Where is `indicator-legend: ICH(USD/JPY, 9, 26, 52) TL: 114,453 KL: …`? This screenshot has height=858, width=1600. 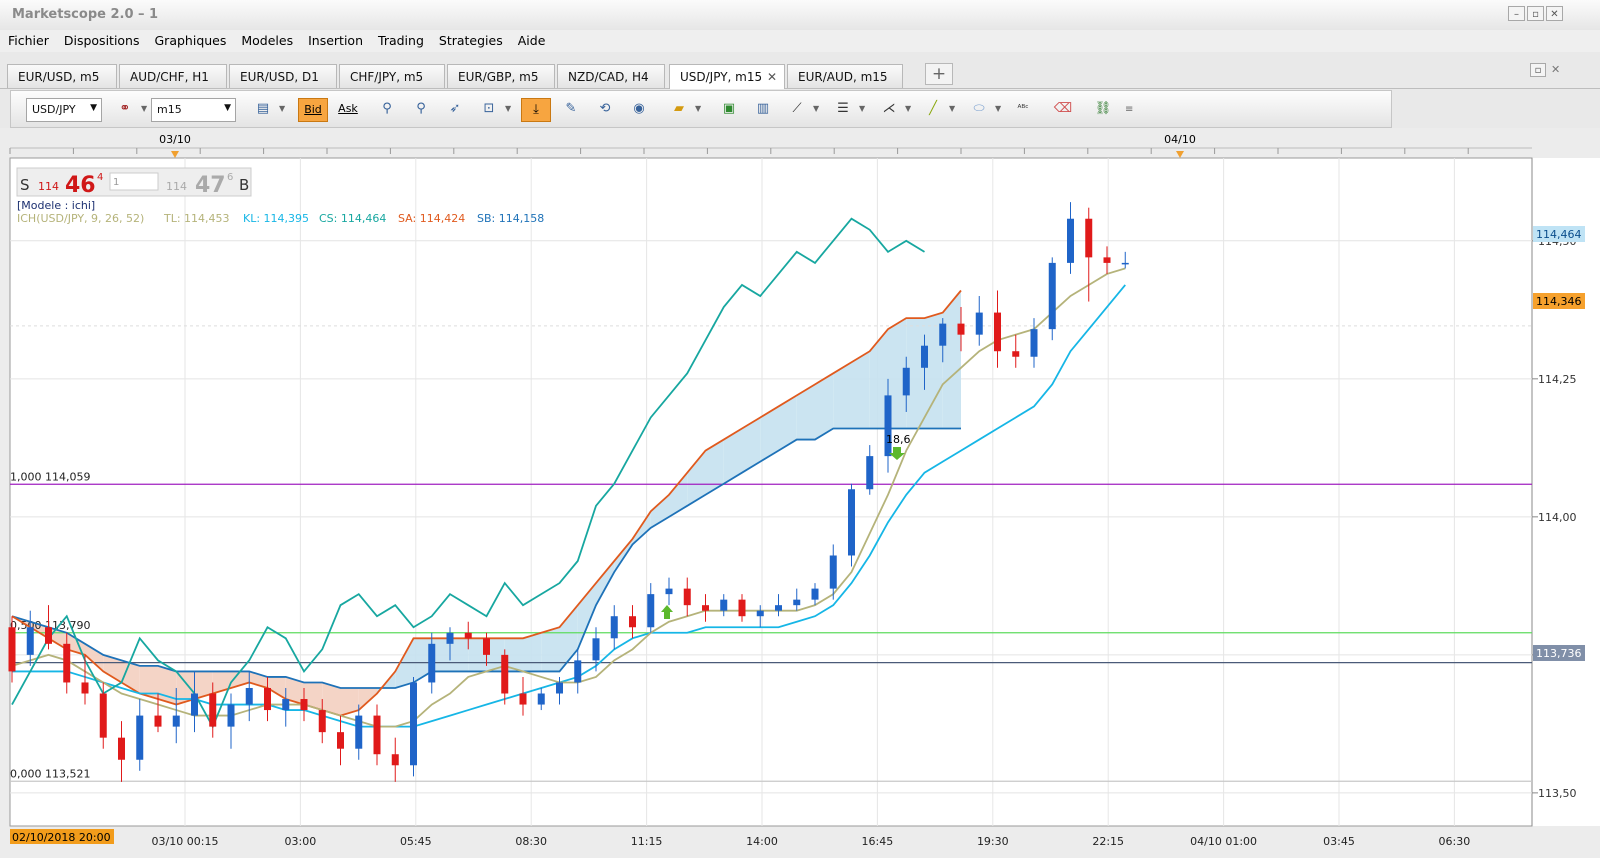 indicator-legend: ICH(USD/JPY, 9, 26, 52) TL: 114,453 KL: … is located at coordinates (280, 218).